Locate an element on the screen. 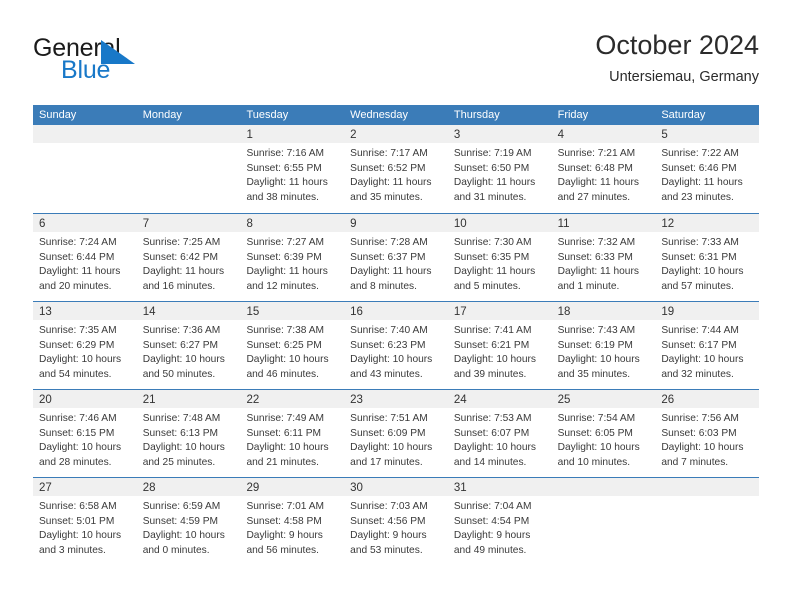  day-number-band is located at coordinates (188, 134).